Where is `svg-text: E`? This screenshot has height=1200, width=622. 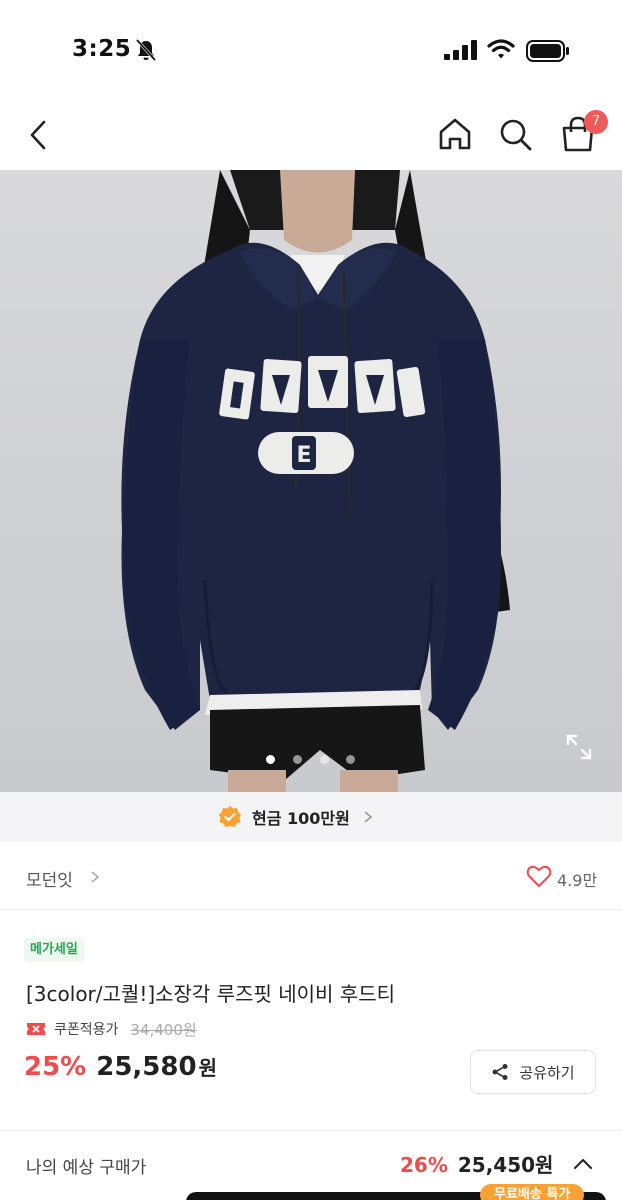 svg-text: E is located at coordinates (303, 455).